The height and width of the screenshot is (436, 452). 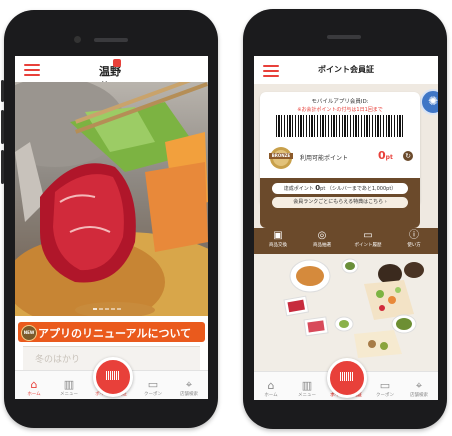 I want to click on points-number: 0, so click(x=382, y=155).